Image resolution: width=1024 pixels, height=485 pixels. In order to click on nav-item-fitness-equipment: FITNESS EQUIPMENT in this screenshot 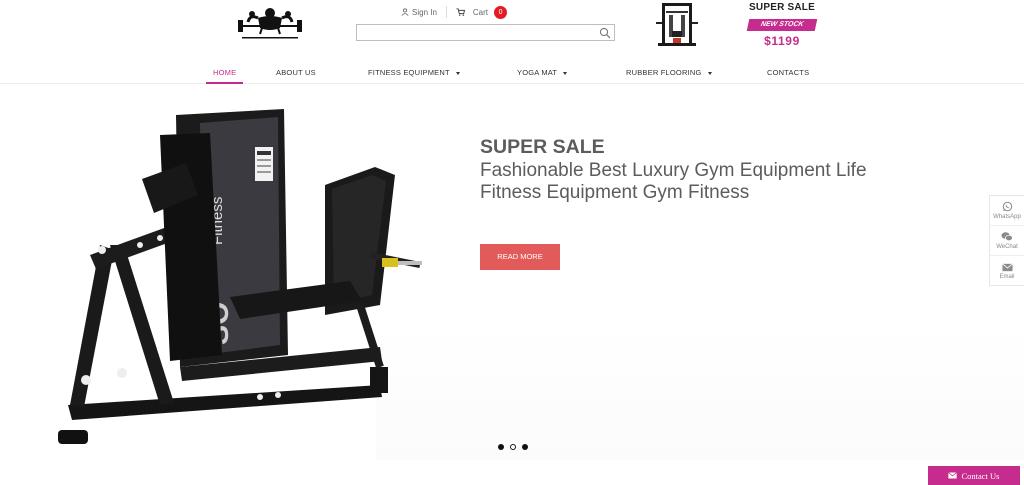, I will do `click(414, 73)`.